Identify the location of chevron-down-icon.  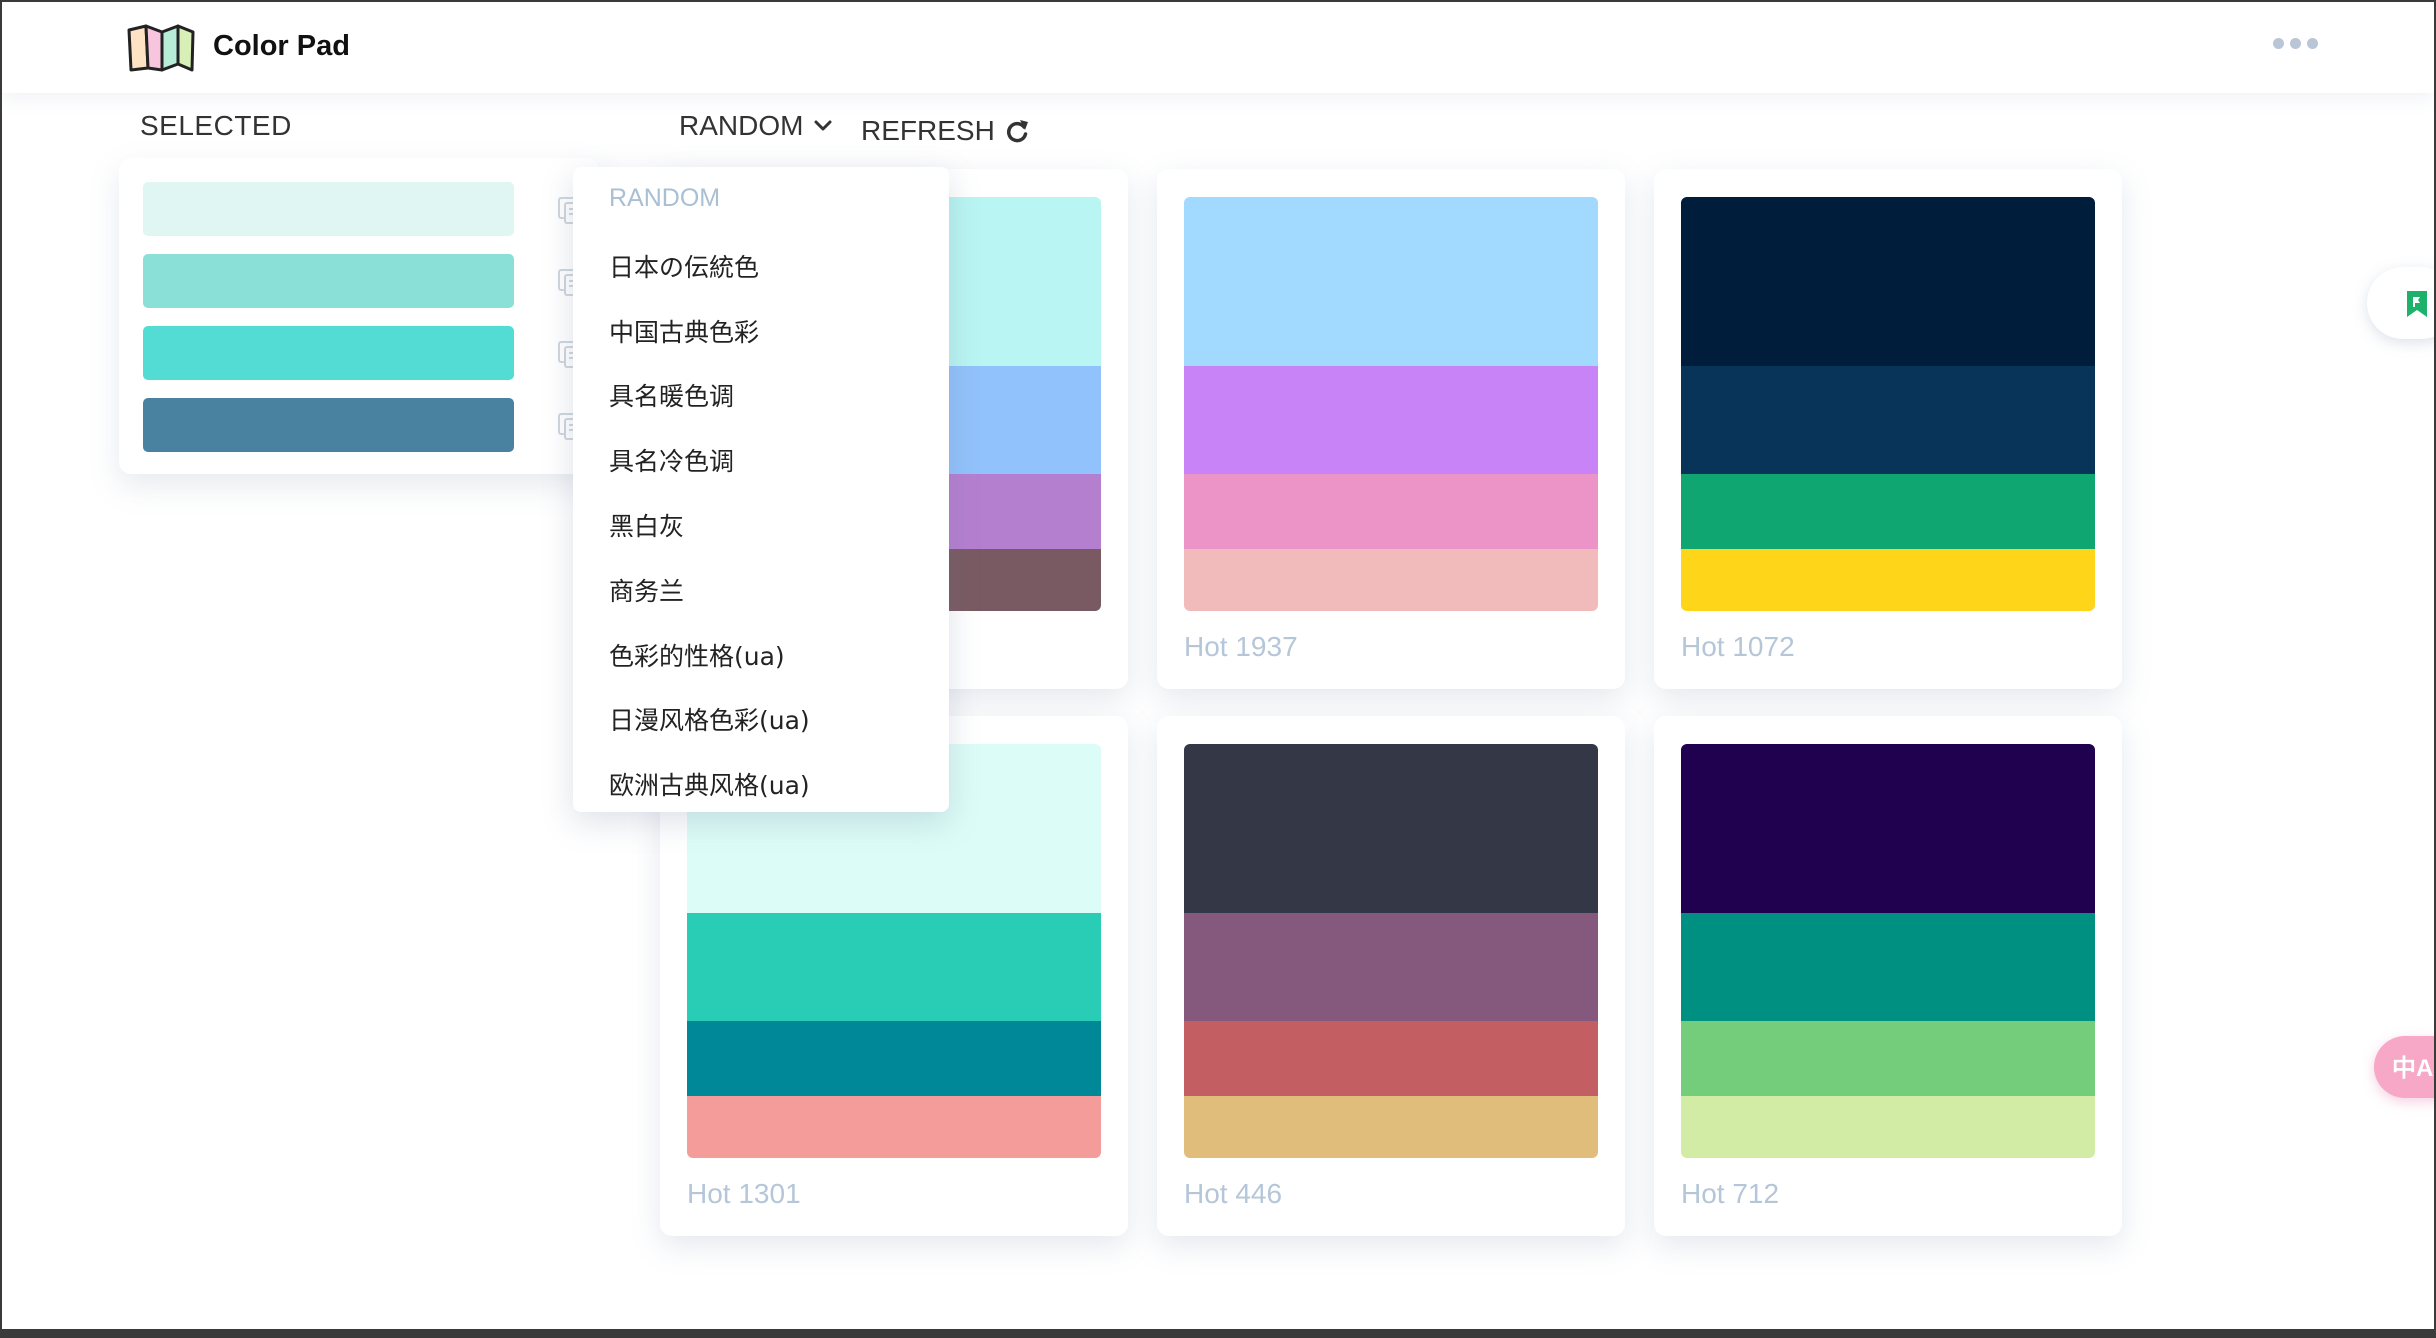
(823, 125).